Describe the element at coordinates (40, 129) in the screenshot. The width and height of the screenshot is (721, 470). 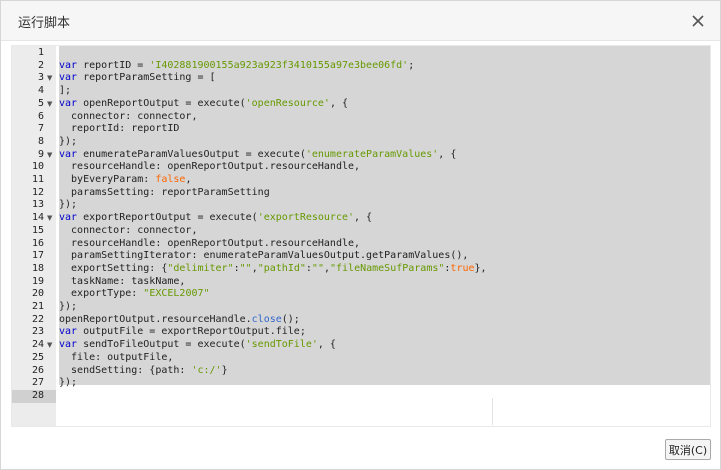
I see `line-number: 7` at that location.